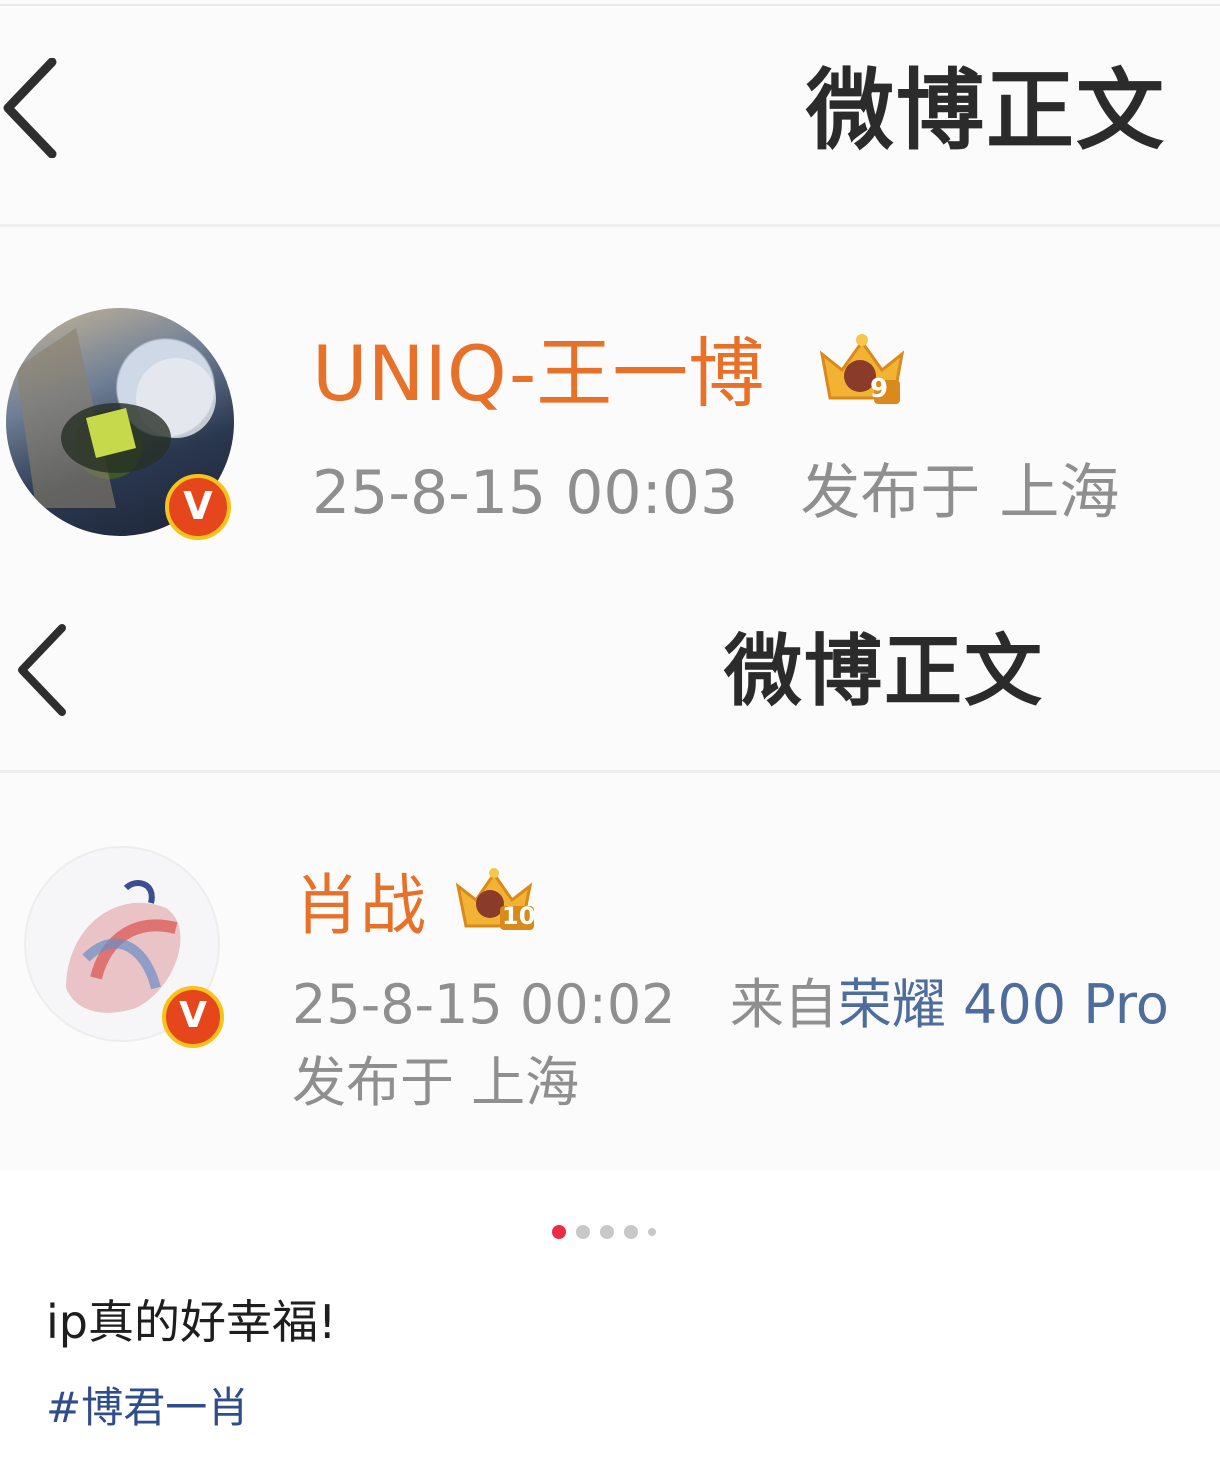 Image resolution: width=1220 pixels, height=1479 pixels. Describe the element at coordinates (360, 906) in the screenshot. I see `user-name: 肖战` at that location.